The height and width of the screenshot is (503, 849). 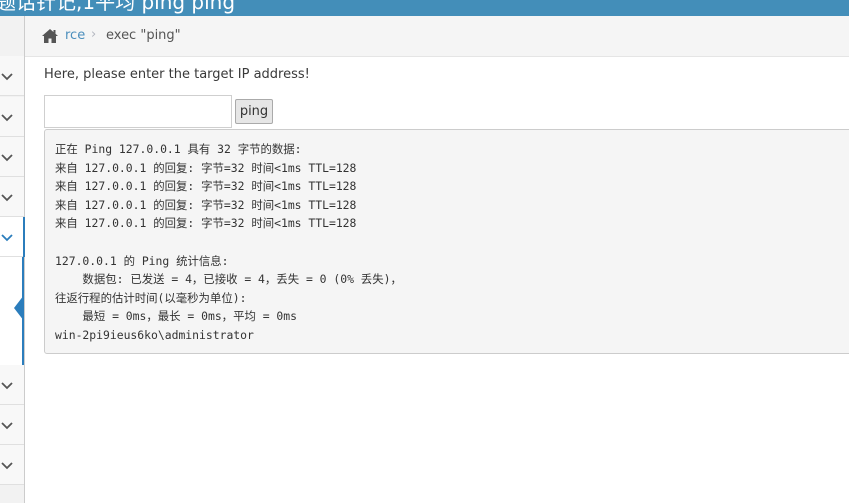 What do you see at coordinates (50, 36) in the screenshot?
I see `home-icon` at bounding box center [50, 36].